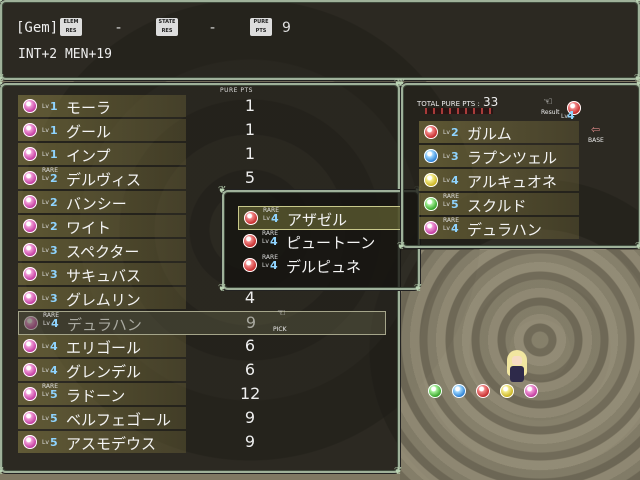 This screenshot has width=640, height=480. Describe the element at coordinates (104, 348) in the screenshot. I see `item-name: エリゴール` at that location.